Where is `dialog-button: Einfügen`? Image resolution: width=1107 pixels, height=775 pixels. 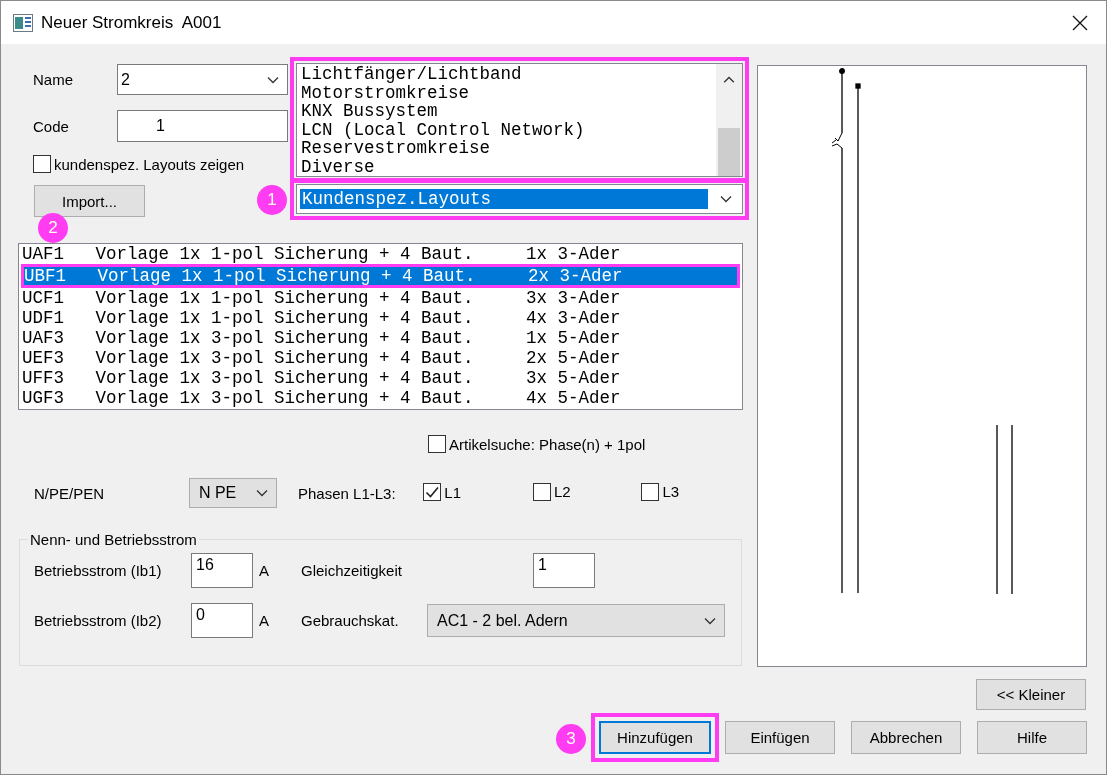
dialog-button: Einfügen is located at coordinates (780, 737).